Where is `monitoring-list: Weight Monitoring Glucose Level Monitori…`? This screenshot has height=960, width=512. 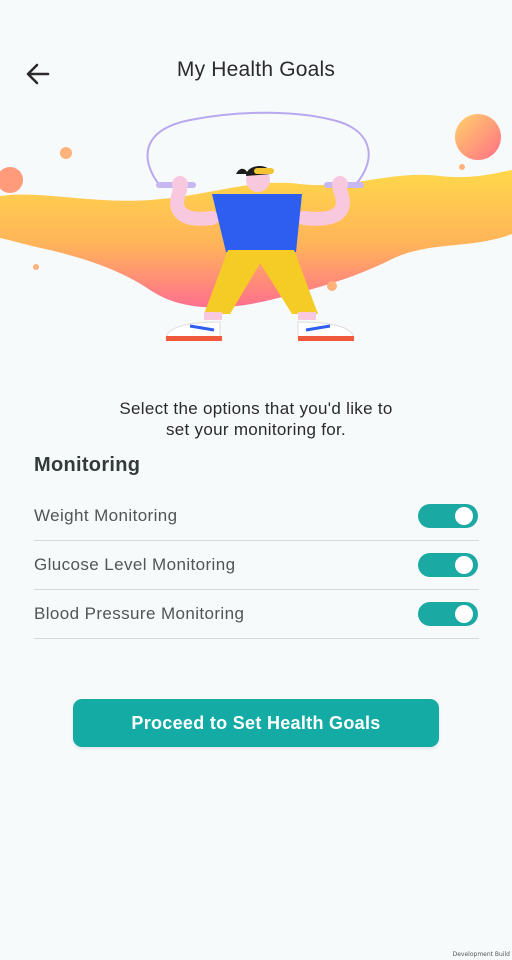
monitoring-list: Weight Monitoring Glucose Level Monitori… is located at coordinates (256, 565).